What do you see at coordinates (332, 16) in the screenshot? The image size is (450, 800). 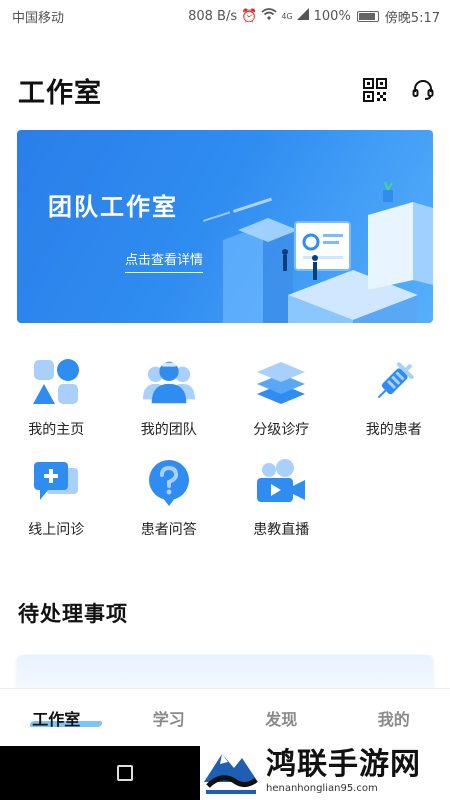 I see `battery-percent: 100%` at bounding box center [332, 16].